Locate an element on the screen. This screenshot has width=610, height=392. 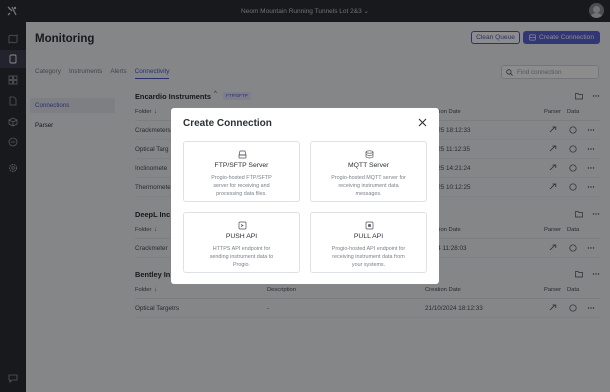
card-title: PUSH API is located at coordinates (241, 236).